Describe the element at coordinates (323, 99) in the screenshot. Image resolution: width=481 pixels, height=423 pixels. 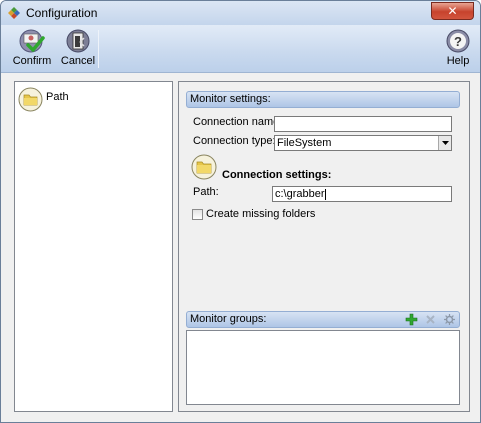
I see `monitor-settings-header: Monitor settings:` at that location.